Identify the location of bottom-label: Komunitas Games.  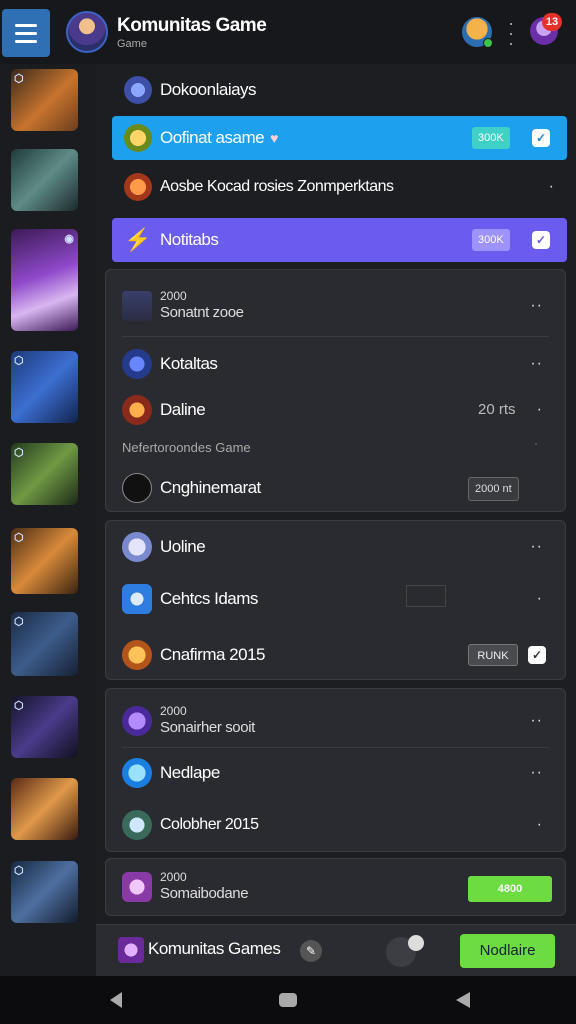
(214, 948).